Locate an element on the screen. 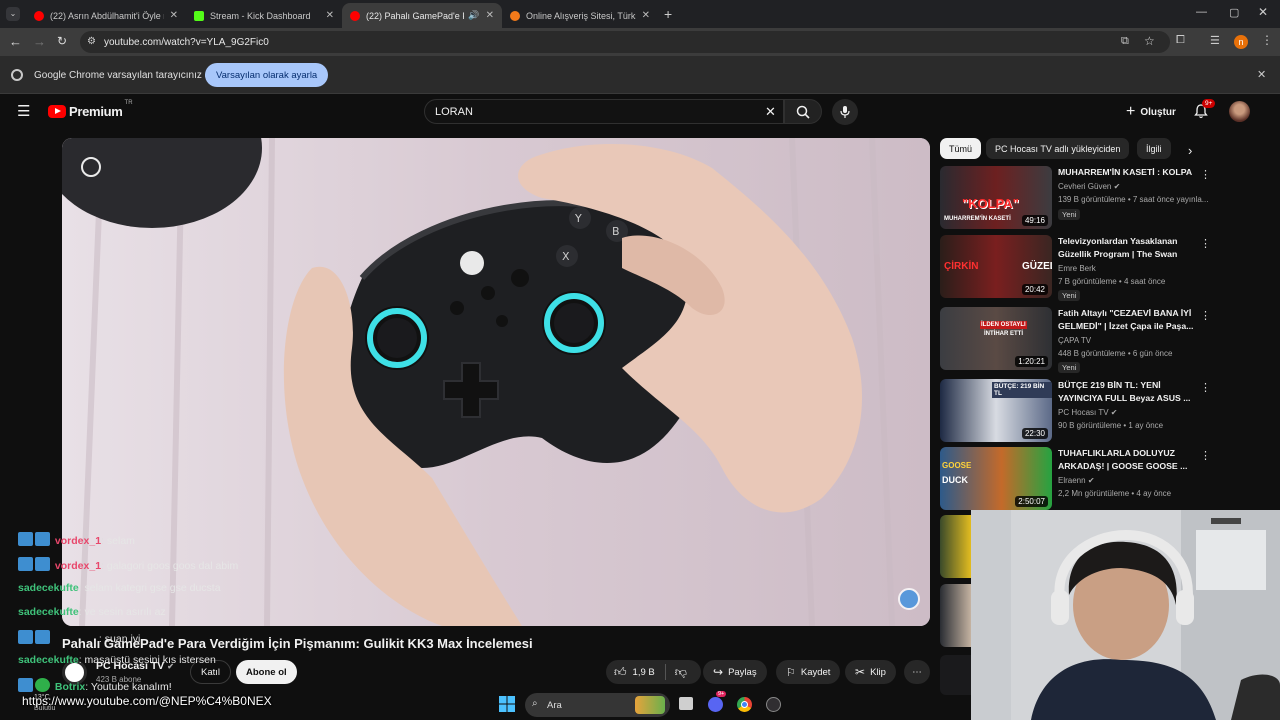 The image size is (1280, 720). tab-kick-dashboard: Stream - Kick Dashboard ✕ is located at coordinates (264, 15).